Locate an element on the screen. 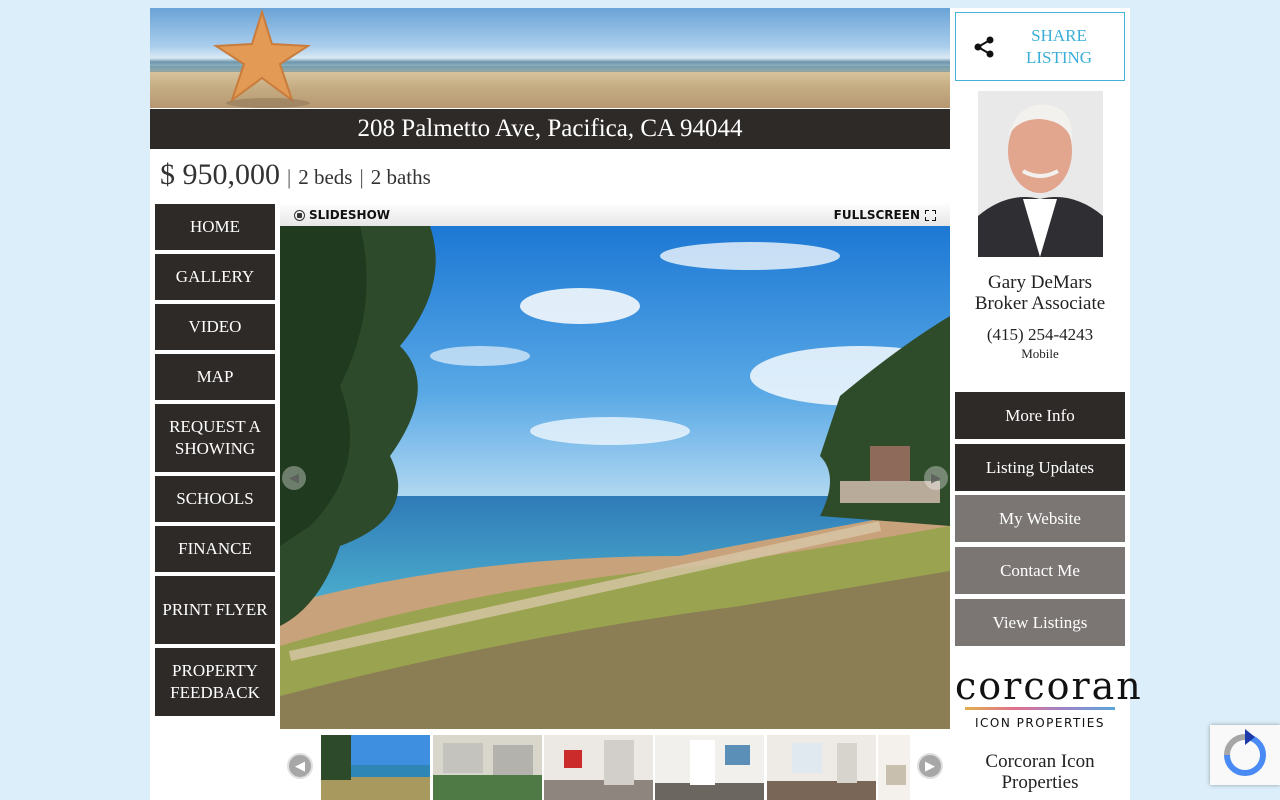 The width and height of the screenshot is (1280, 800). nav-map: MAP is located at coordinates (215, 377).